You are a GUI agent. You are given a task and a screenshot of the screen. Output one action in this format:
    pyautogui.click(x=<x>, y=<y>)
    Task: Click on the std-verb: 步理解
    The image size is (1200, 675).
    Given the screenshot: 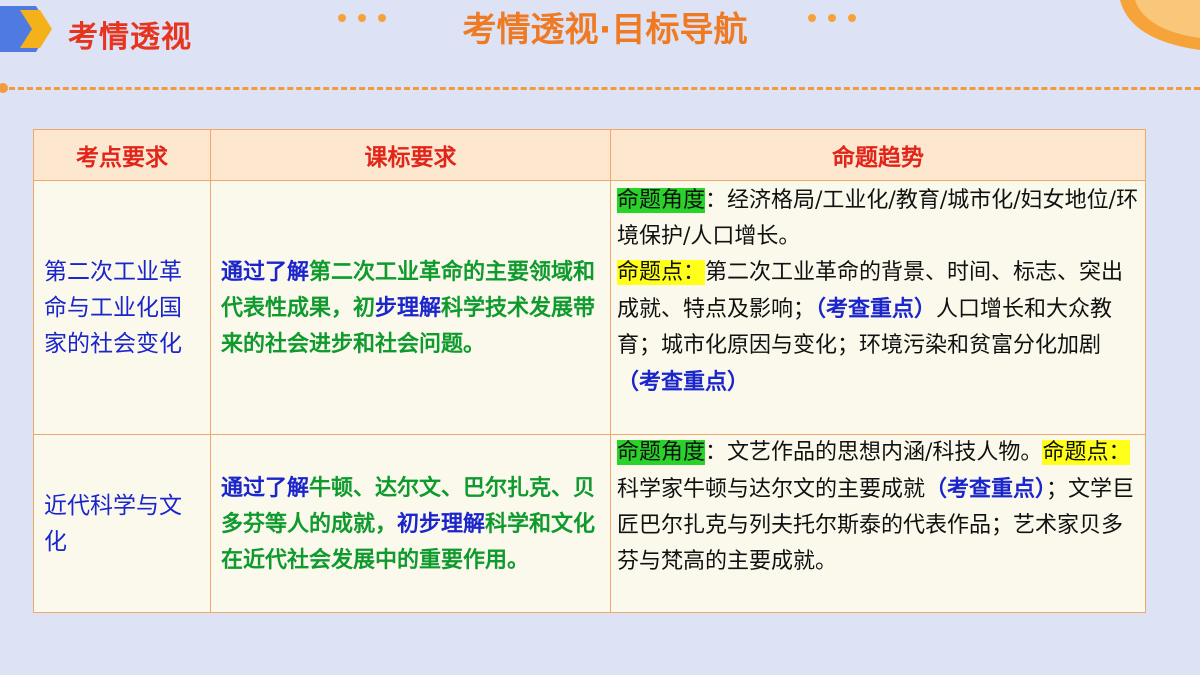 What is the action you would take?
    pyautogui.click(x=408, y=307)
    